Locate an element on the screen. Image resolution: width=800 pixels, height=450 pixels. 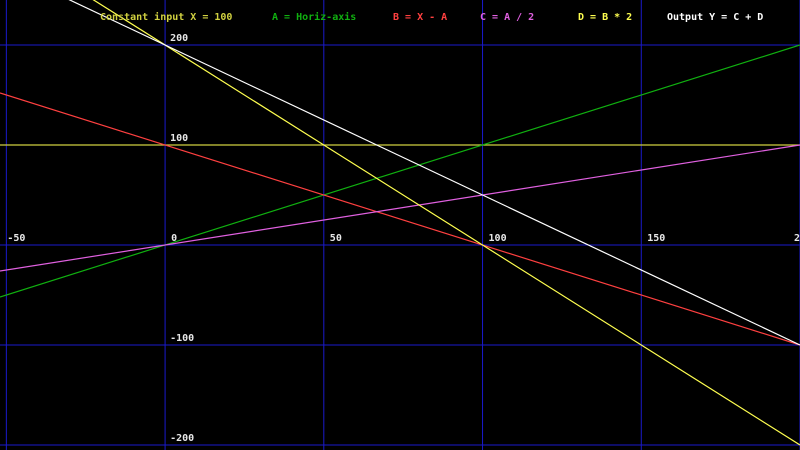
y-tick-label: 200 is located at coordinates (179, 38).